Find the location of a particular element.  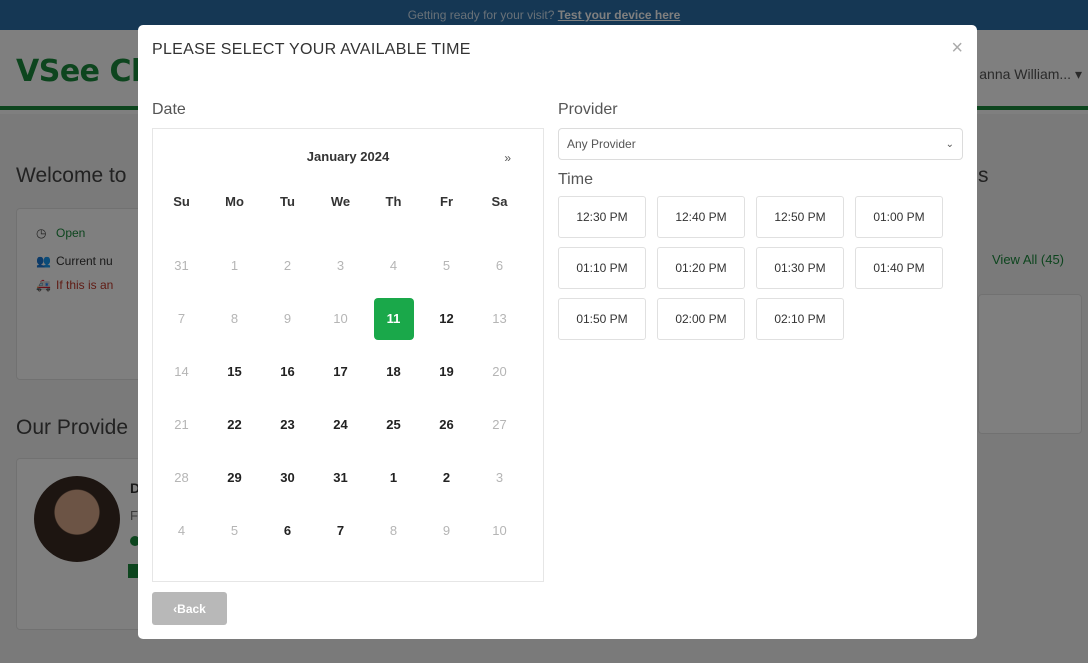

time-label: Time is located at coordinates (575, 179).